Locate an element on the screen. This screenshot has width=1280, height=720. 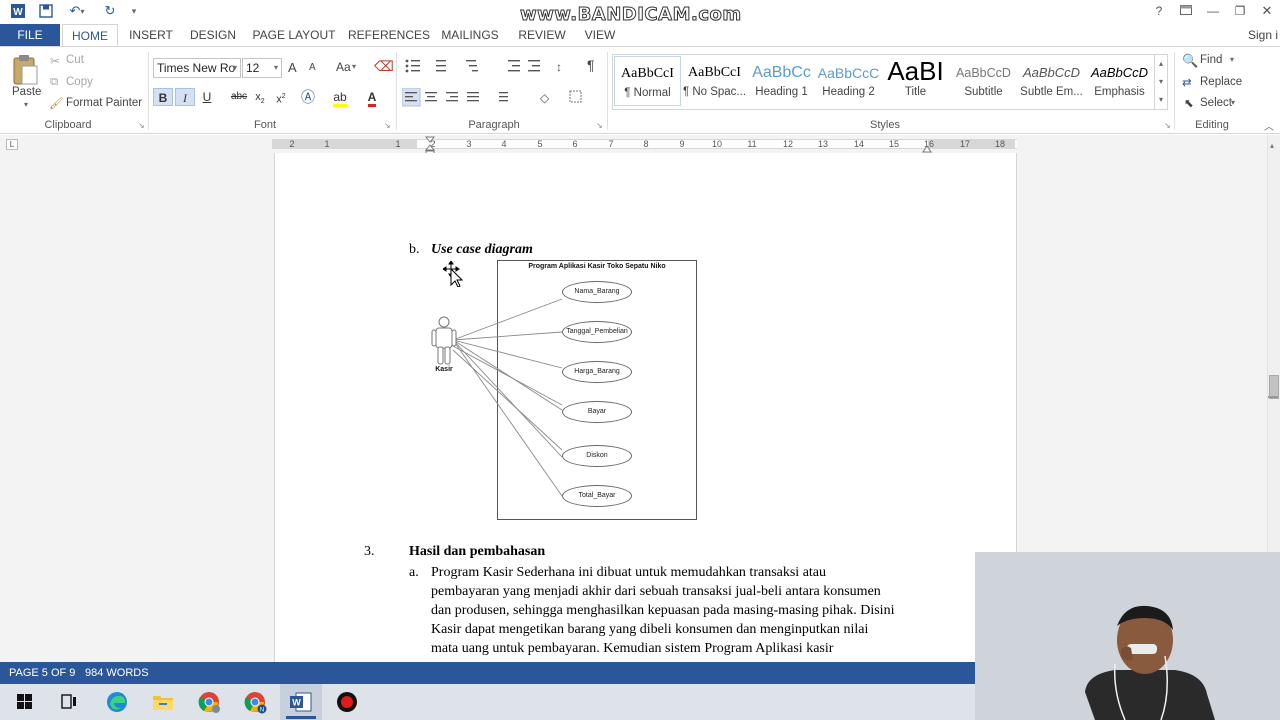
minimize-icon: — is located at coordinates (1213, 11).